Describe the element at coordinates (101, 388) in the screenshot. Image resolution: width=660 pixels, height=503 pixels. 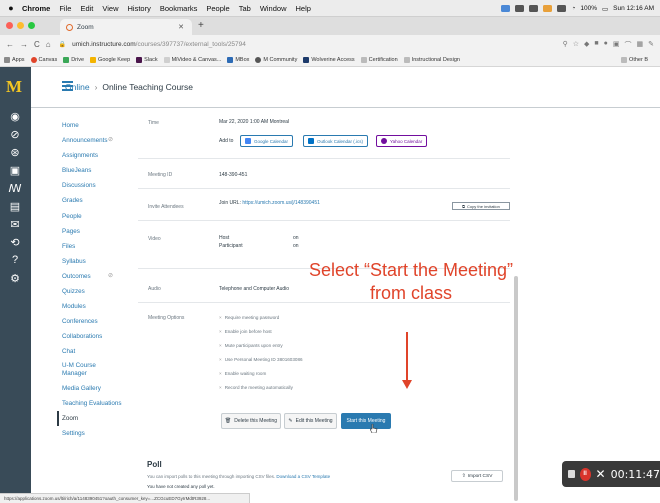
I see `course-nav-media-gallery: Media Gallery` at that location.